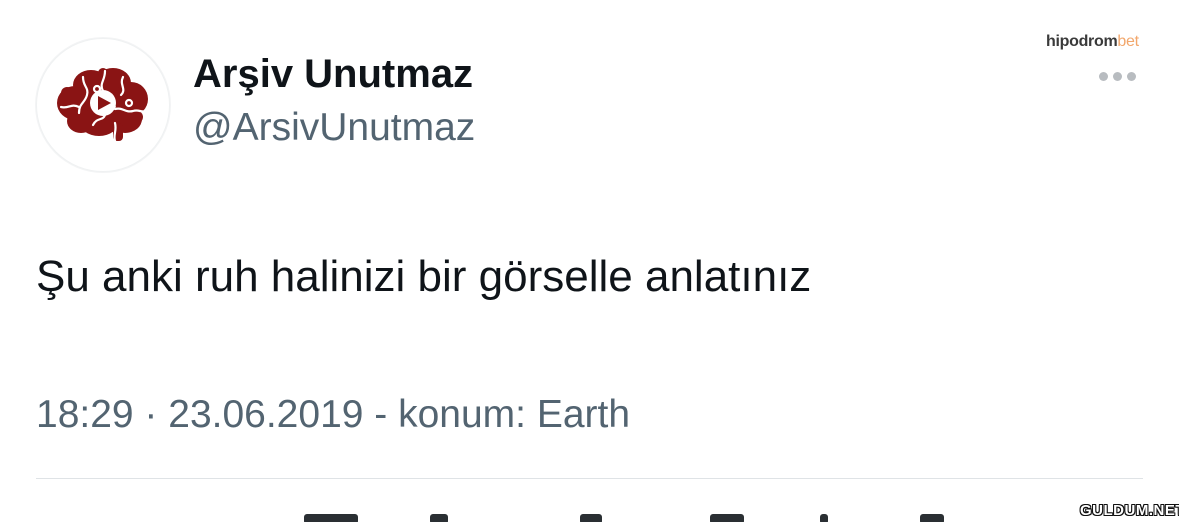 This screenshot has width=1179, height=522. What do you see at coordinates (334, 128) in the screenshot?
I see `user-handle: @ArsivUnutmaz` at bounding box center [334, 128].